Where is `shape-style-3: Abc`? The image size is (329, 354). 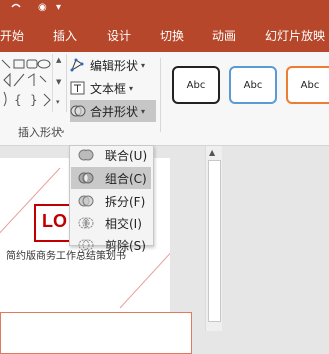
shape-style-3: Abc is located at coordinates (307, 85).